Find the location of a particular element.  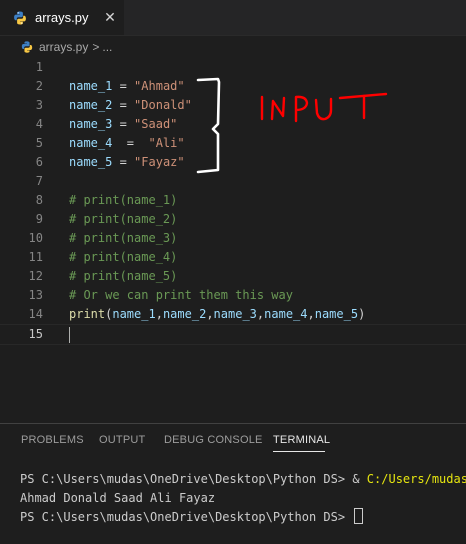

code-line: 13 # Or we can print them this way is located at coordinates (233, 295).